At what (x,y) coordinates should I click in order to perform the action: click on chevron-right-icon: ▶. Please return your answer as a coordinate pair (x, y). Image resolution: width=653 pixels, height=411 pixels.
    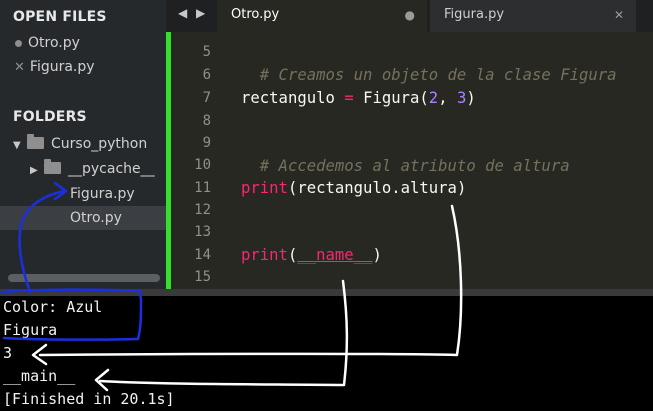
    Looking at the image, I should click on (37, 171).